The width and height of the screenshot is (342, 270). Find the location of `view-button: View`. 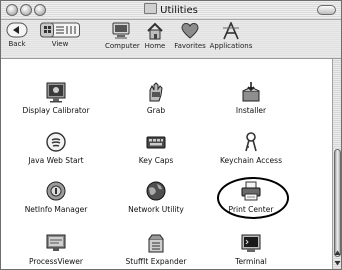

view-button: View is located at coordinates (60, 35).